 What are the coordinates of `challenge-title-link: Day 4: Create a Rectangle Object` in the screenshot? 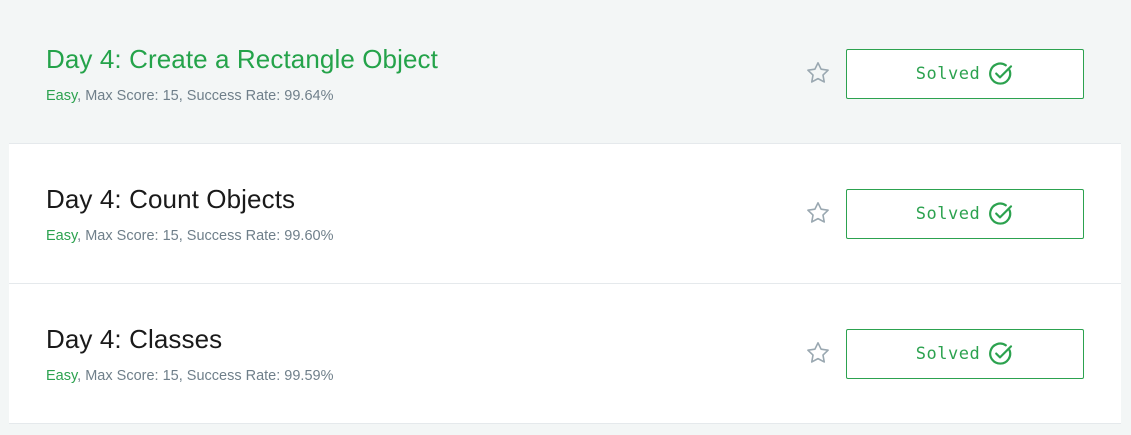 It's located at (242, 59).